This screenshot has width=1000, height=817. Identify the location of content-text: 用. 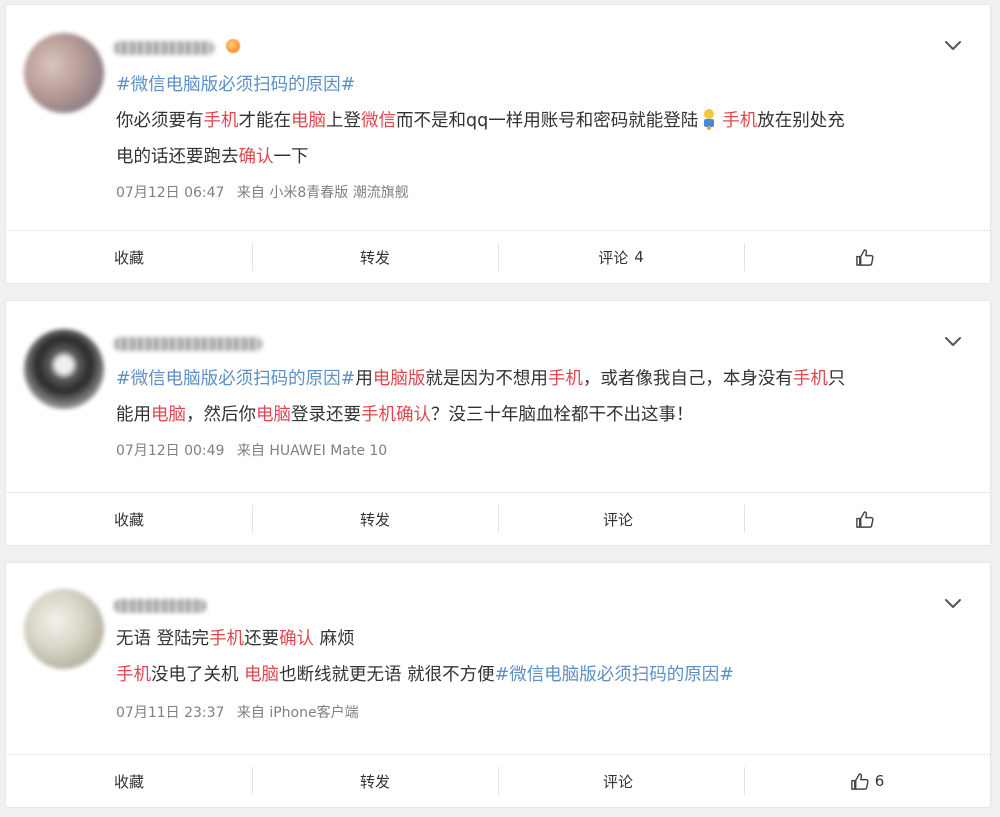
(364, 379).